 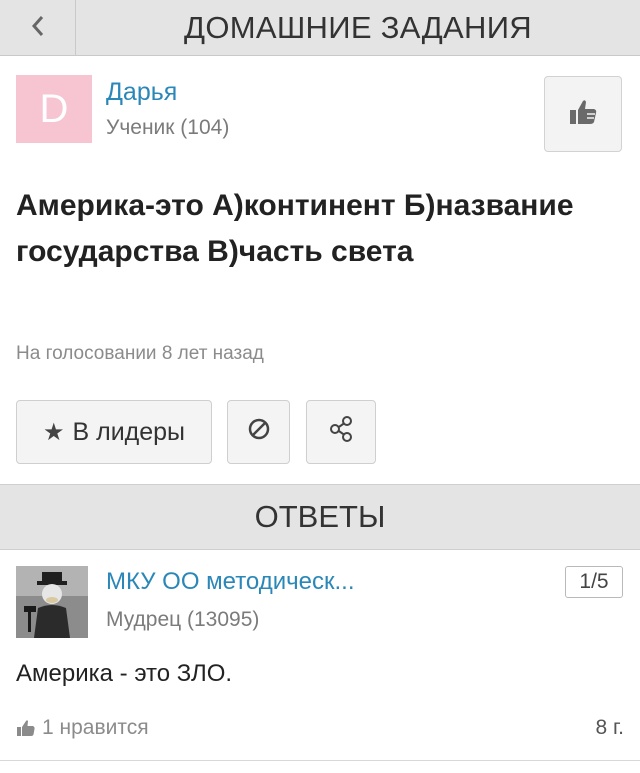 I want to click on answer-likes-count: 1 нравится, so click(x=95, y=727).